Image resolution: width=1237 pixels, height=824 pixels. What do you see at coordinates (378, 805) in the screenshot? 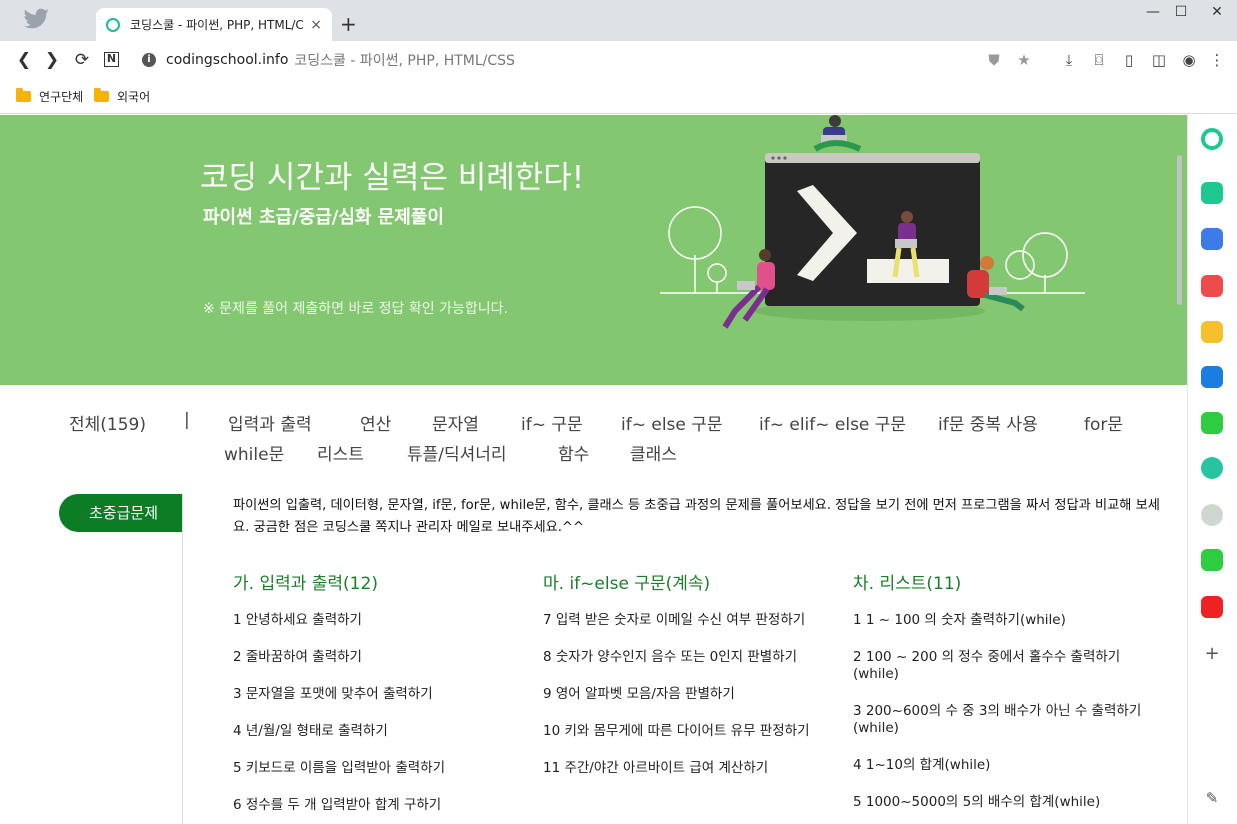
I see `problem-link: 6 정수를 두 개 입력받아 합계 구하기` at bounding box center [378, 805].